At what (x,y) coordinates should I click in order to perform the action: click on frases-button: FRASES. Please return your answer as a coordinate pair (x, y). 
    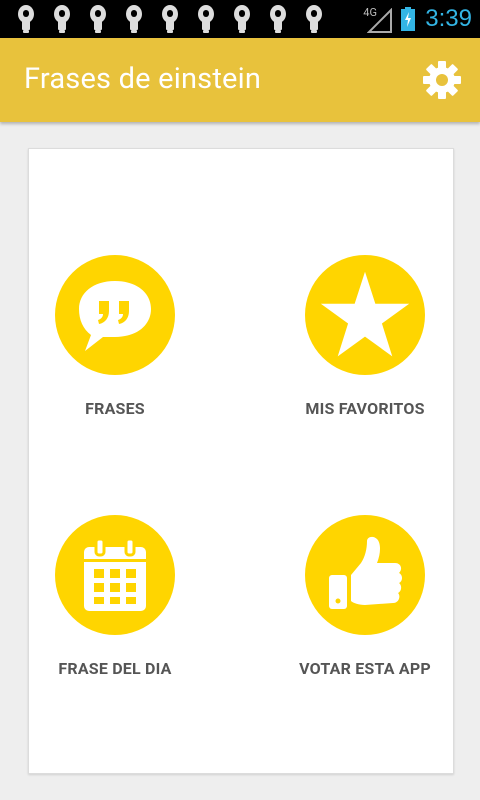
    Looking at the image, I should click on (115, 336).